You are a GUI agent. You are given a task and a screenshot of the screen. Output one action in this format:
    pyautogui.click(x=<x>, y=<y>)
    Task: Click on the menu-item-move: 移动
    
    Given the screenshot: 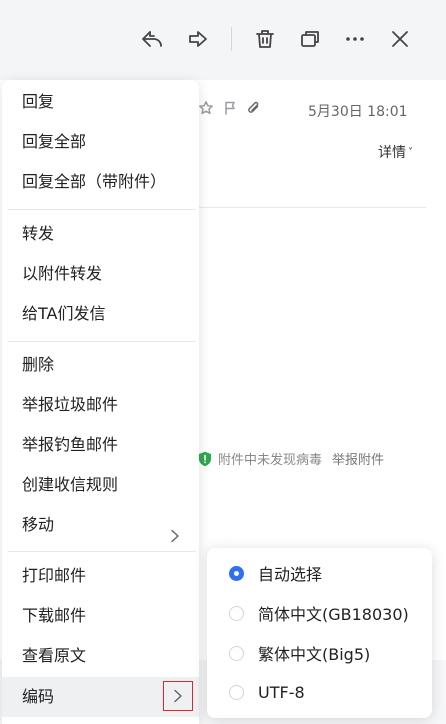 What is the action you would take?
    pyautogui.click(x=100, y=525)
    